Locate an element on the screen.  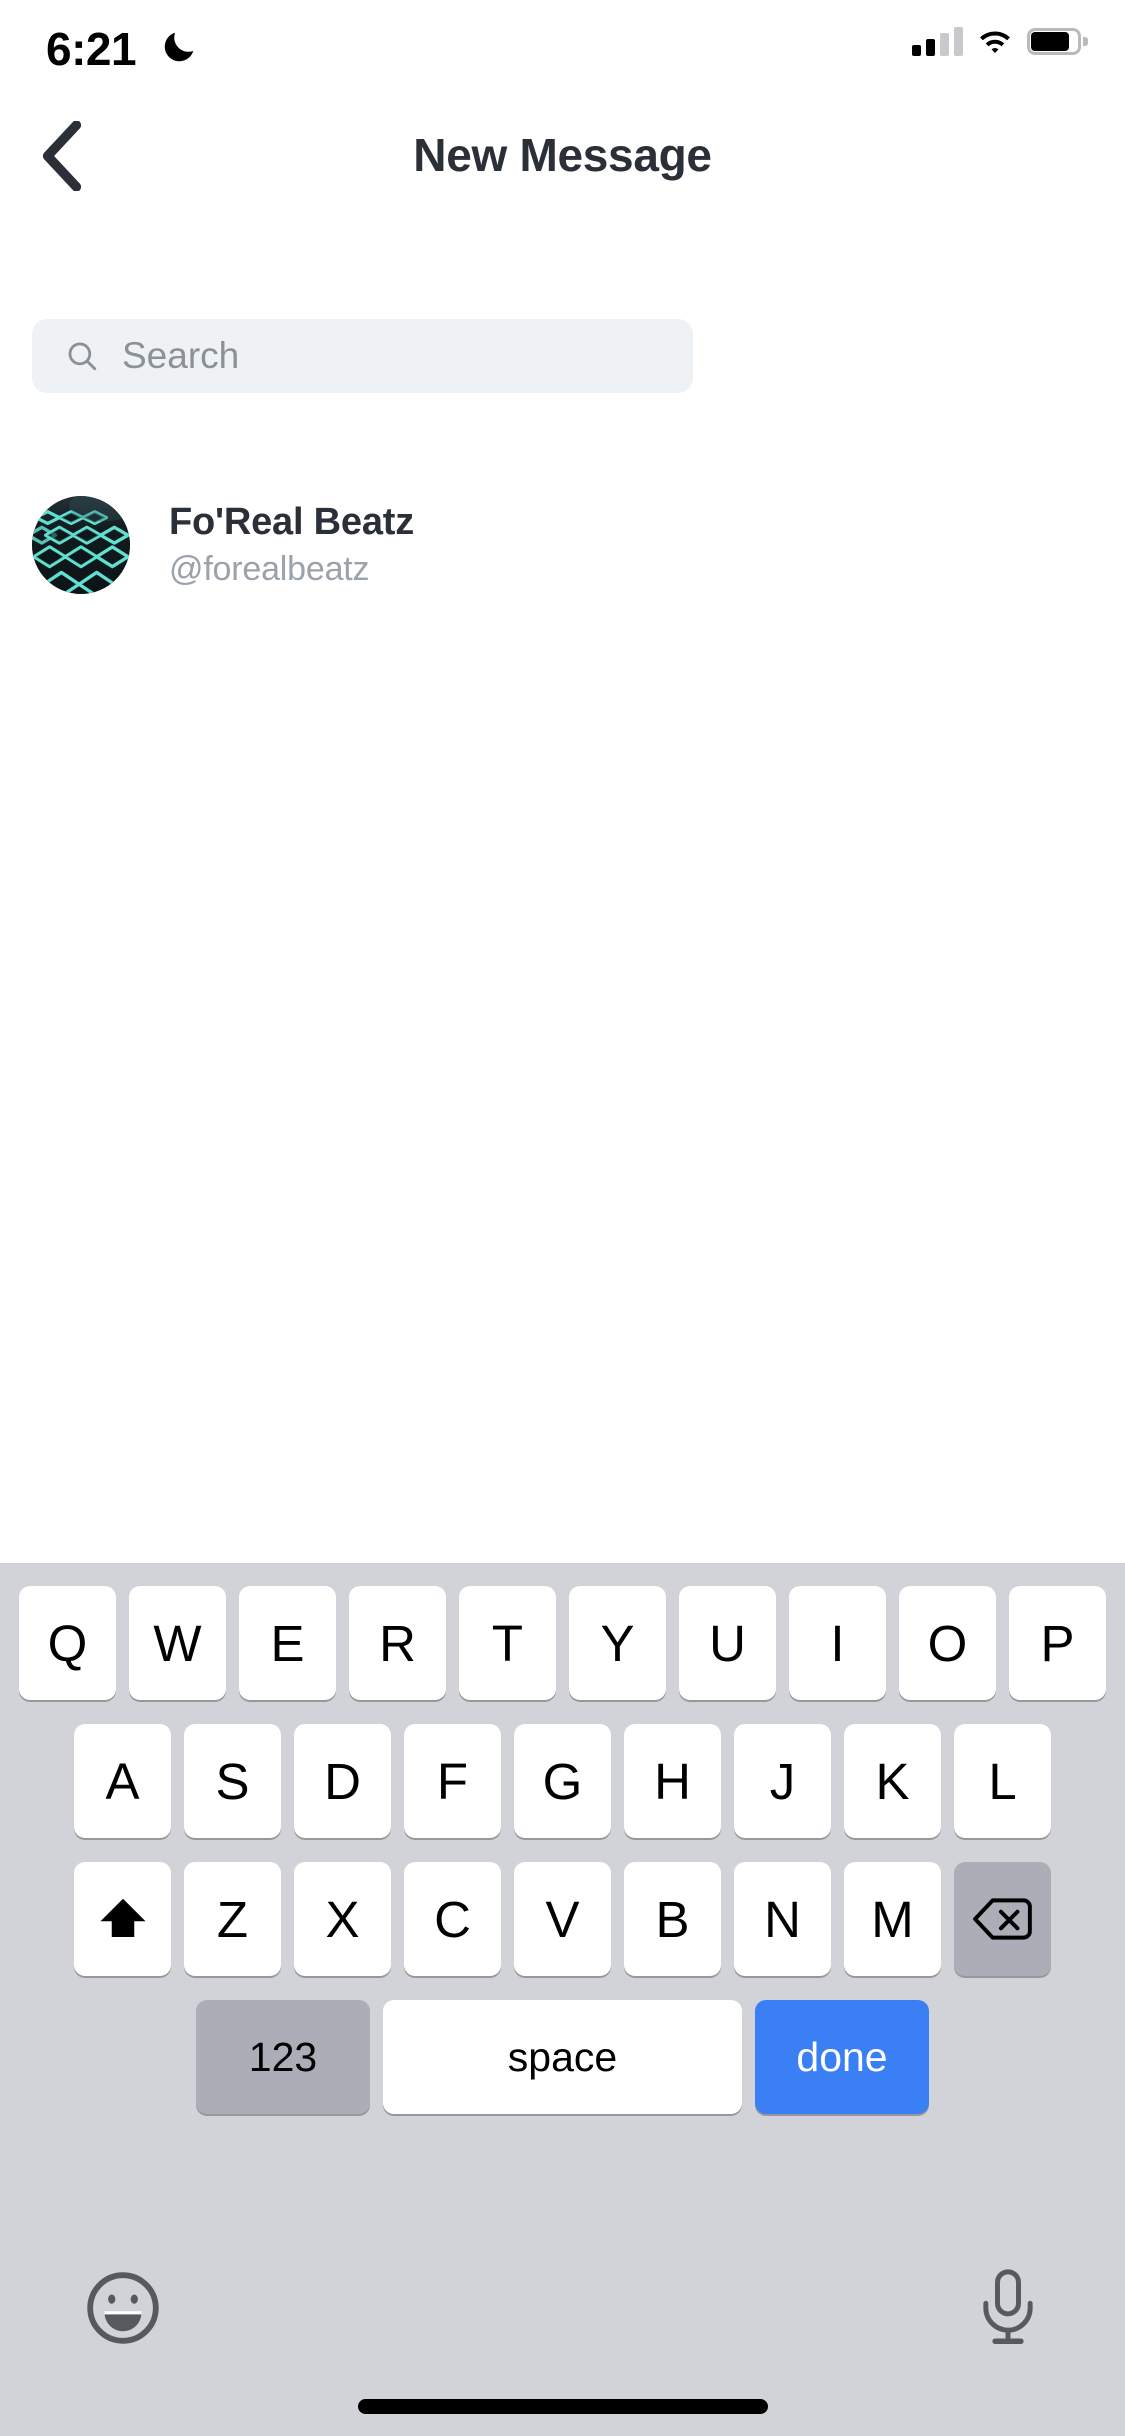
keyboard-bottom-bar is located at coordinates (562, 2313).